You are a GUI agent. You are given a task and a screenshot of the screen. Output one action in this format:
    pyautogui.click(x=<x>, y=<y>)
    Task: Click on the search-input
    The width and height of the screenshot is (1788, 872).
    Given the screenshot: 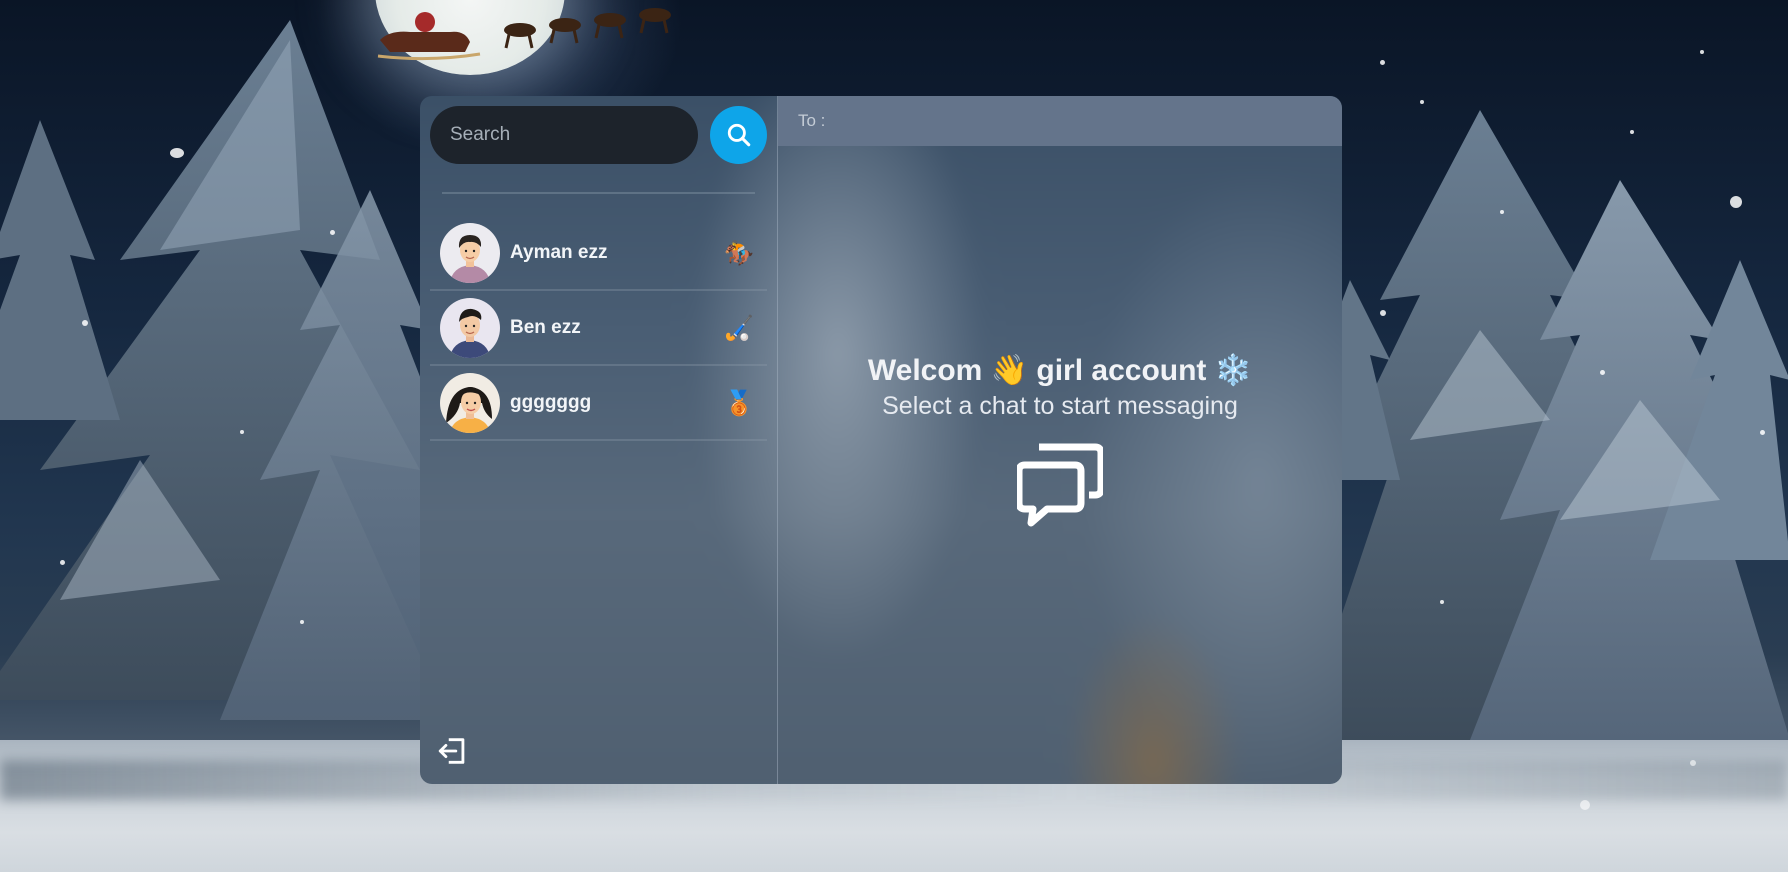 What is the action you would take?
    pyautogui.click(x=564, y=135)
    